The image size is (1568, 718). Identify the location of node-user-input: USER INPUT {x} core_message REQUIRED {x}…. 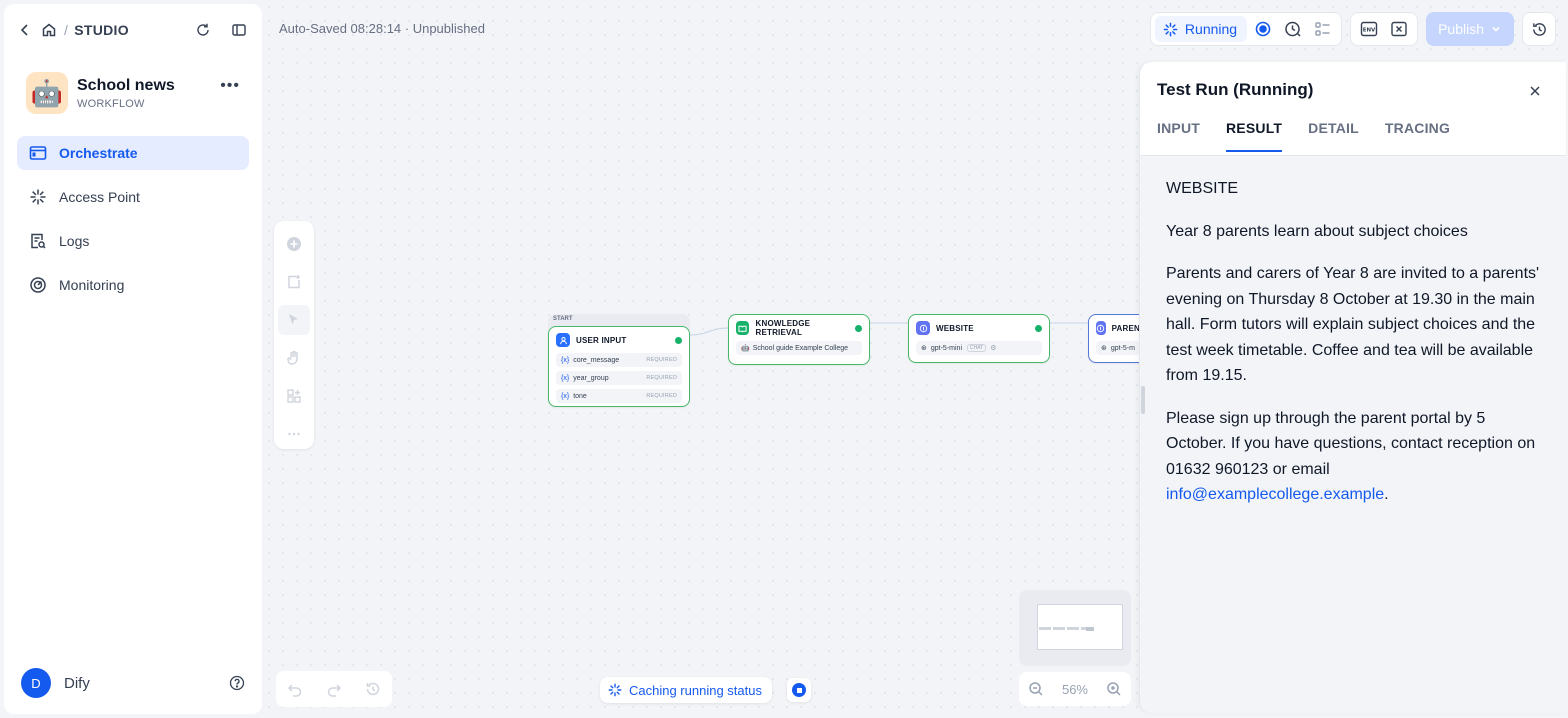
(619, 366).